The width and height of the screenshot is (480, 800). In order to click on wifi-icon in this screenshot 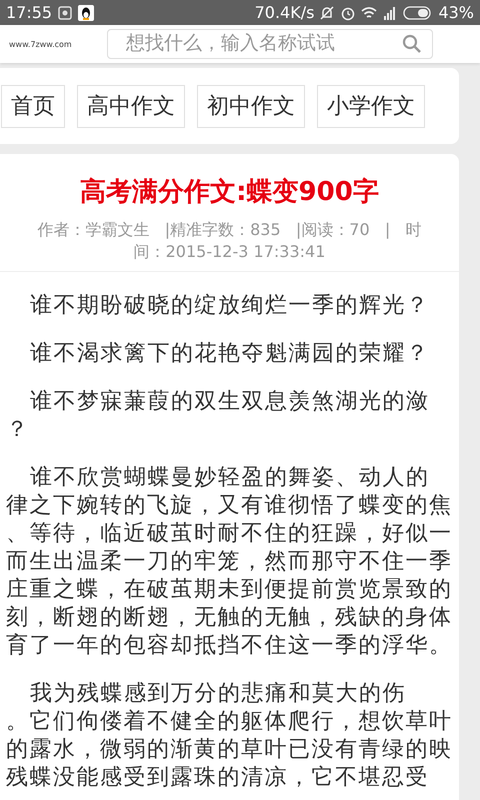, I will do `click(369, 12)`.